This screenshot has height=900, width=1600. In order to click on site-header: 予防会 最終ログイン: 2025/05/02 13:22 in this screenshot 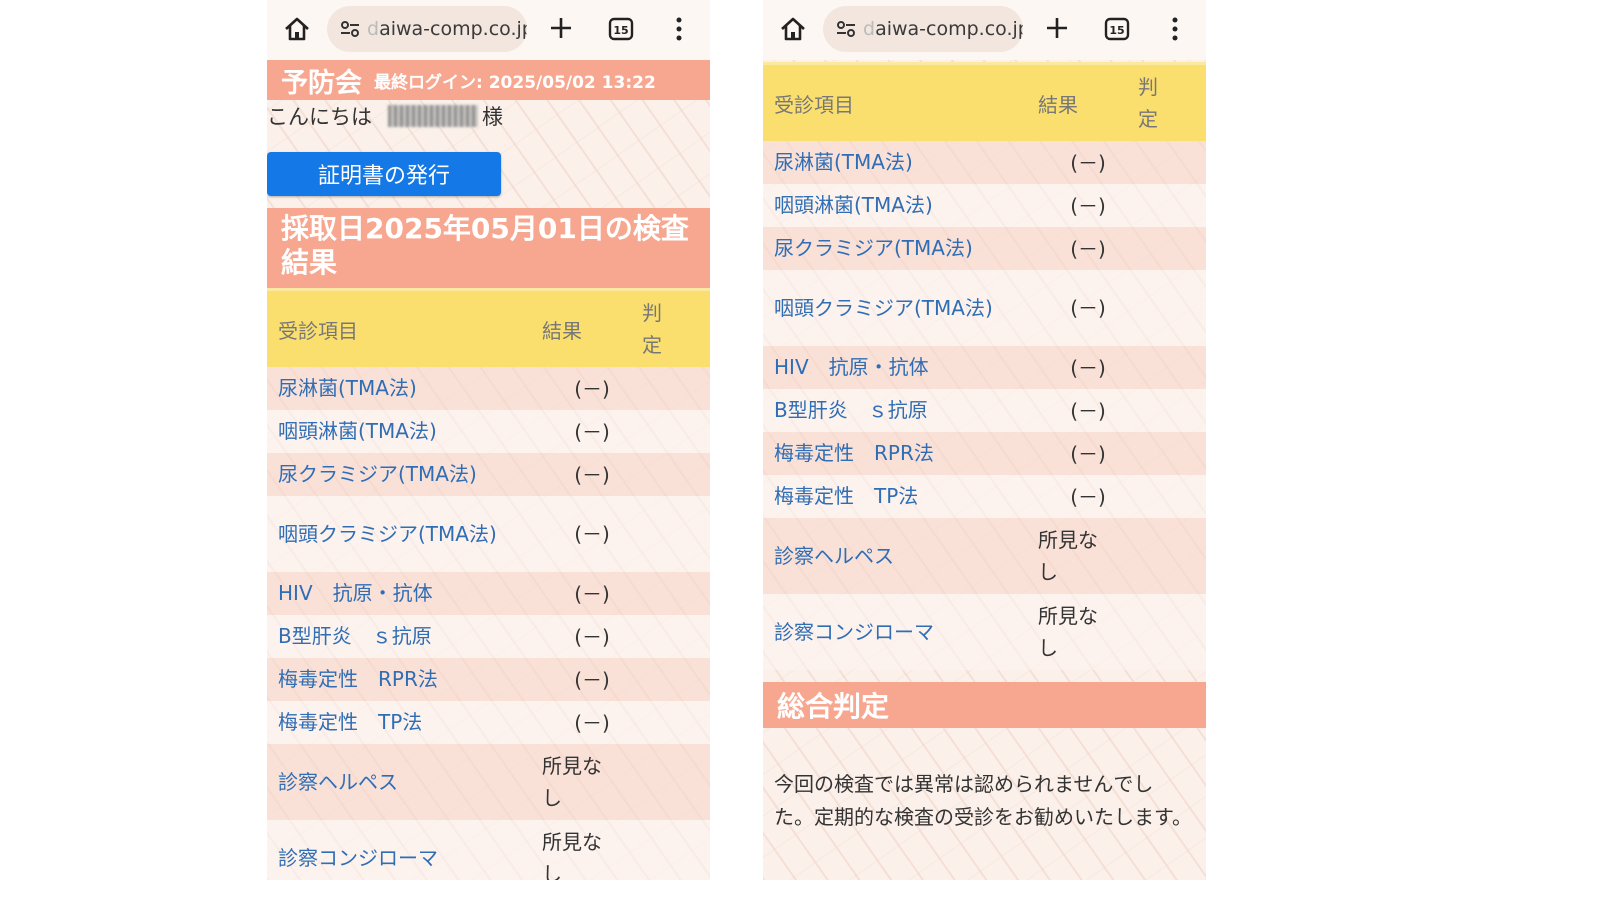, I will do `click(488, 80)`.